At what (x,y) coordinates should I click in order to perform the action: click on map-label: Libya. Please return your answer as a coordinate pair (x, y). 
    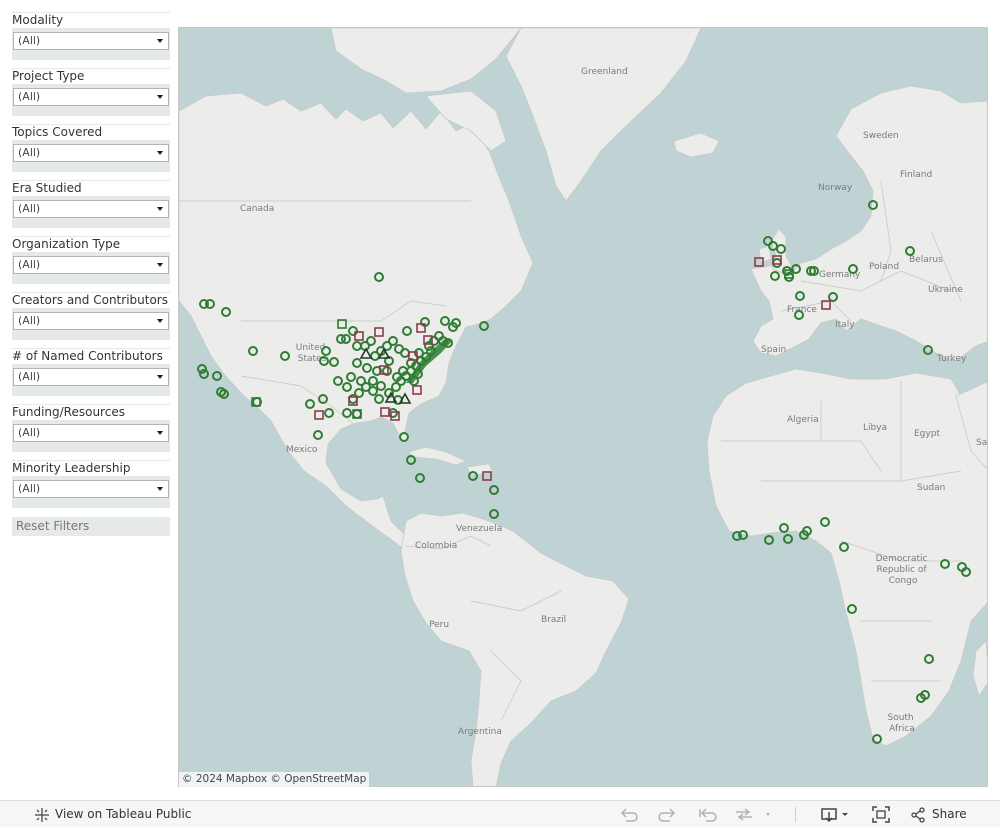
    Looking at the image, I should click on (875, 428).